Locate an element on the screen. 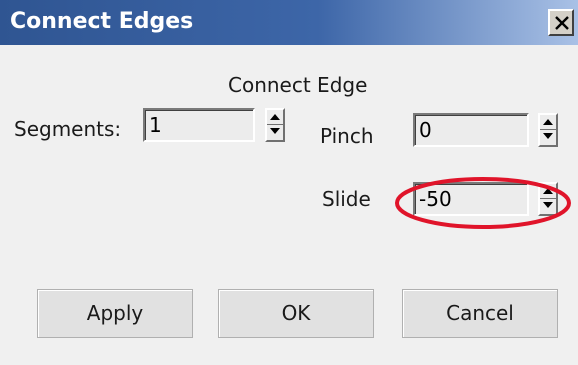 The height and width of the screenshot is (365, 578). ok-button: OK is located at coordinates (296, 313).